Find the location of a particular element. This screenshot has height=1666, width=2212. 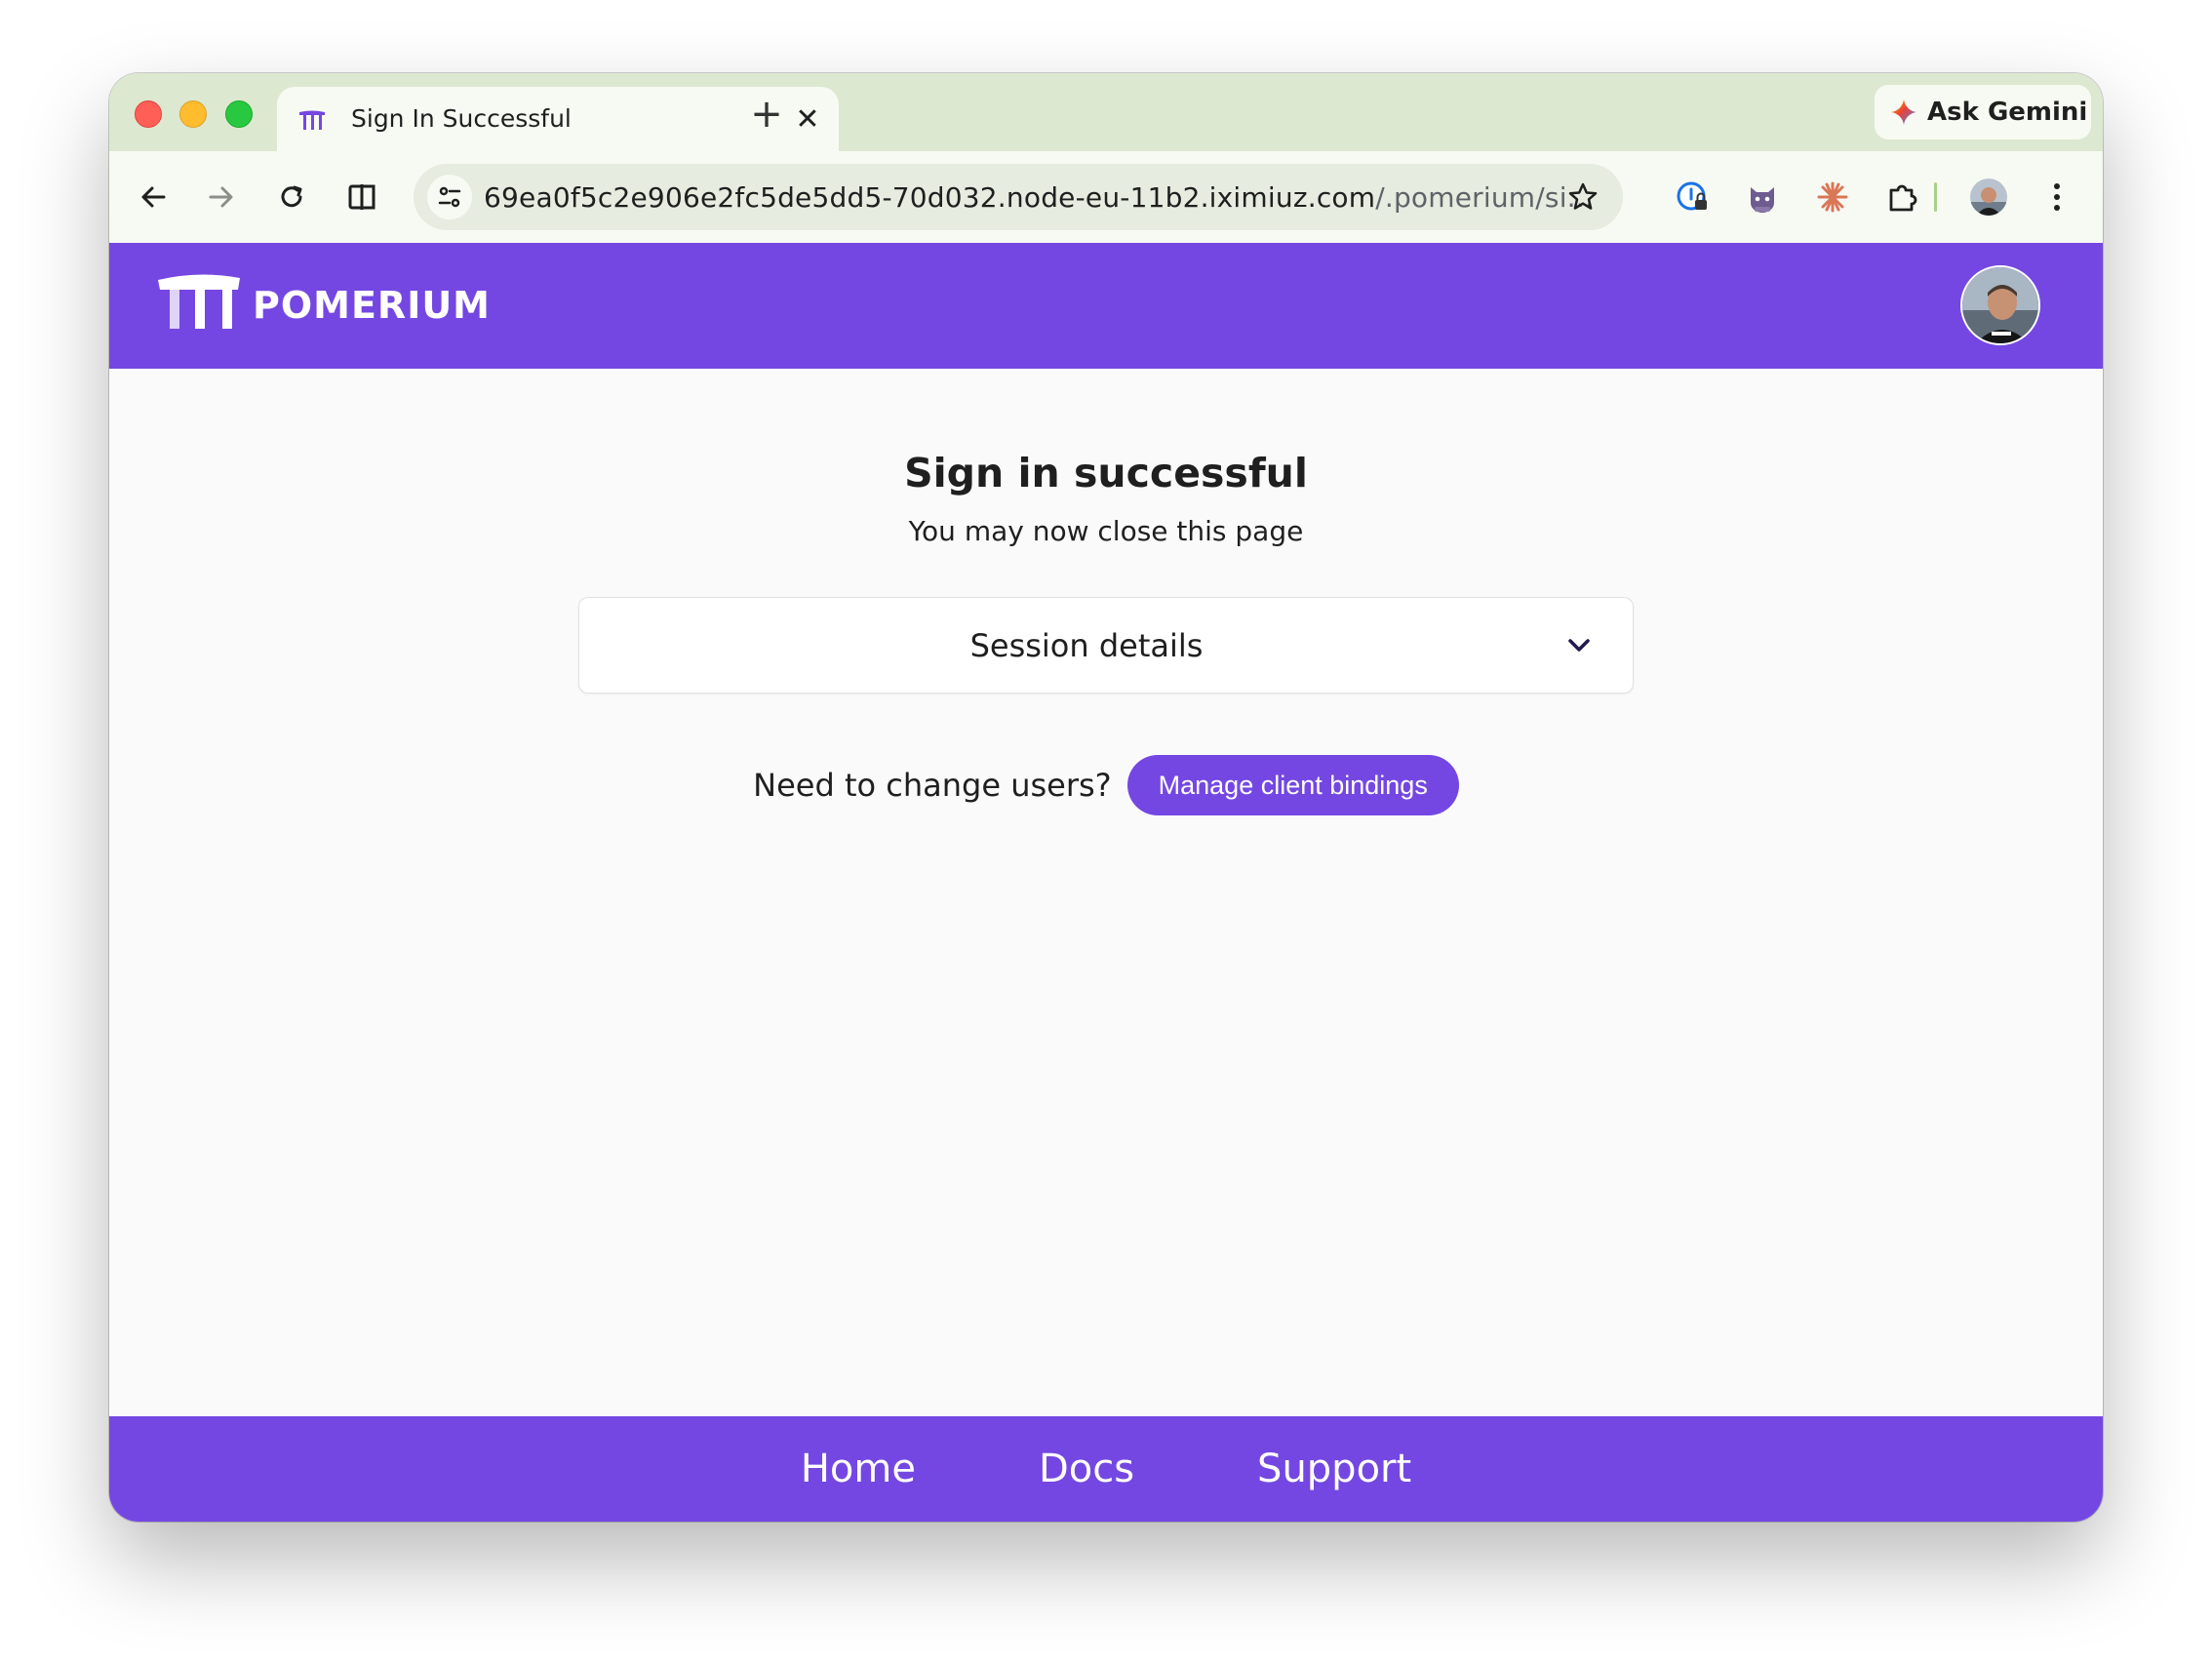

user-avatar is located at coordinates (2000, 305).